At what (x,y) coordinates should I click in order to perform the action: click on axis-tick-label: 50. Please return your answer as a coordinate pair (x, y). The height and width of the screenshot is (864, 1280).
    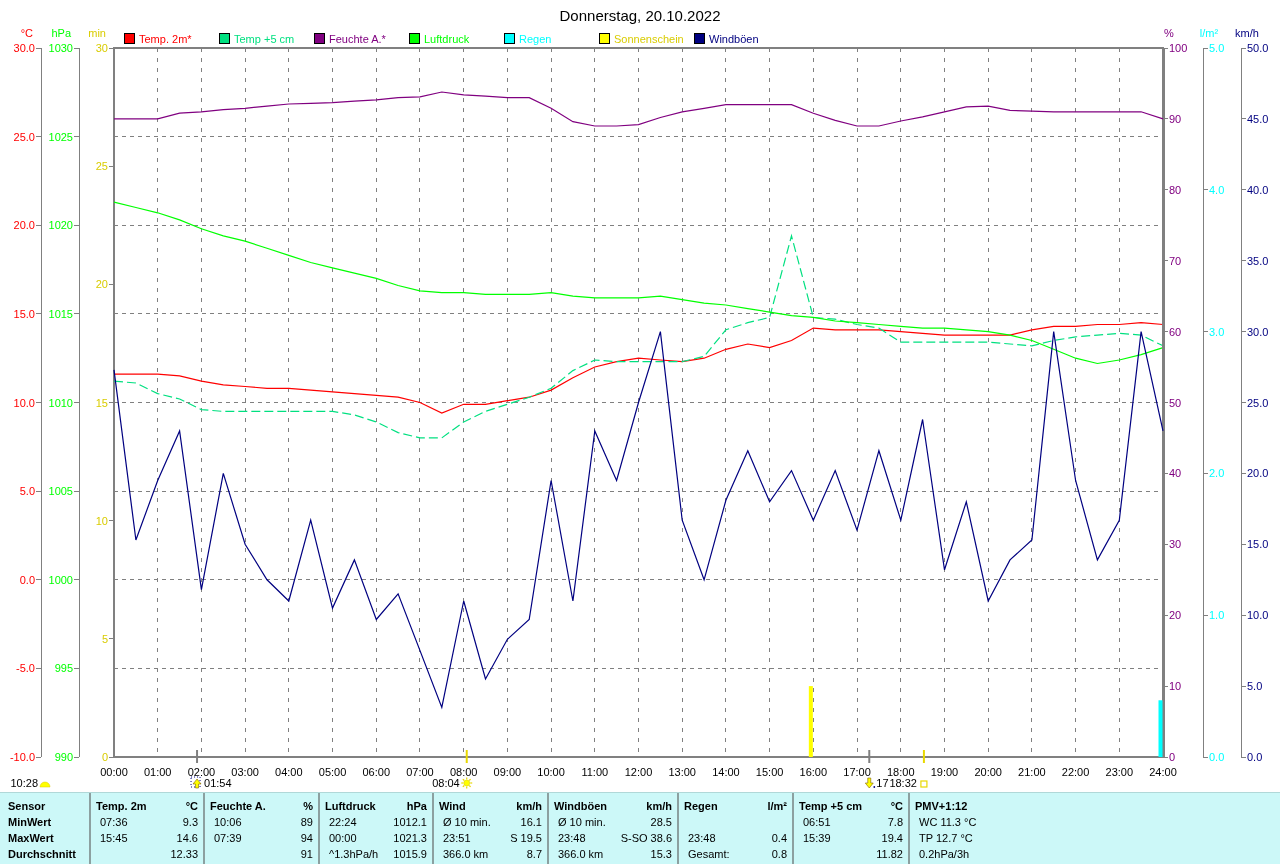
    Looking at the image, I should click on (1175, 402).